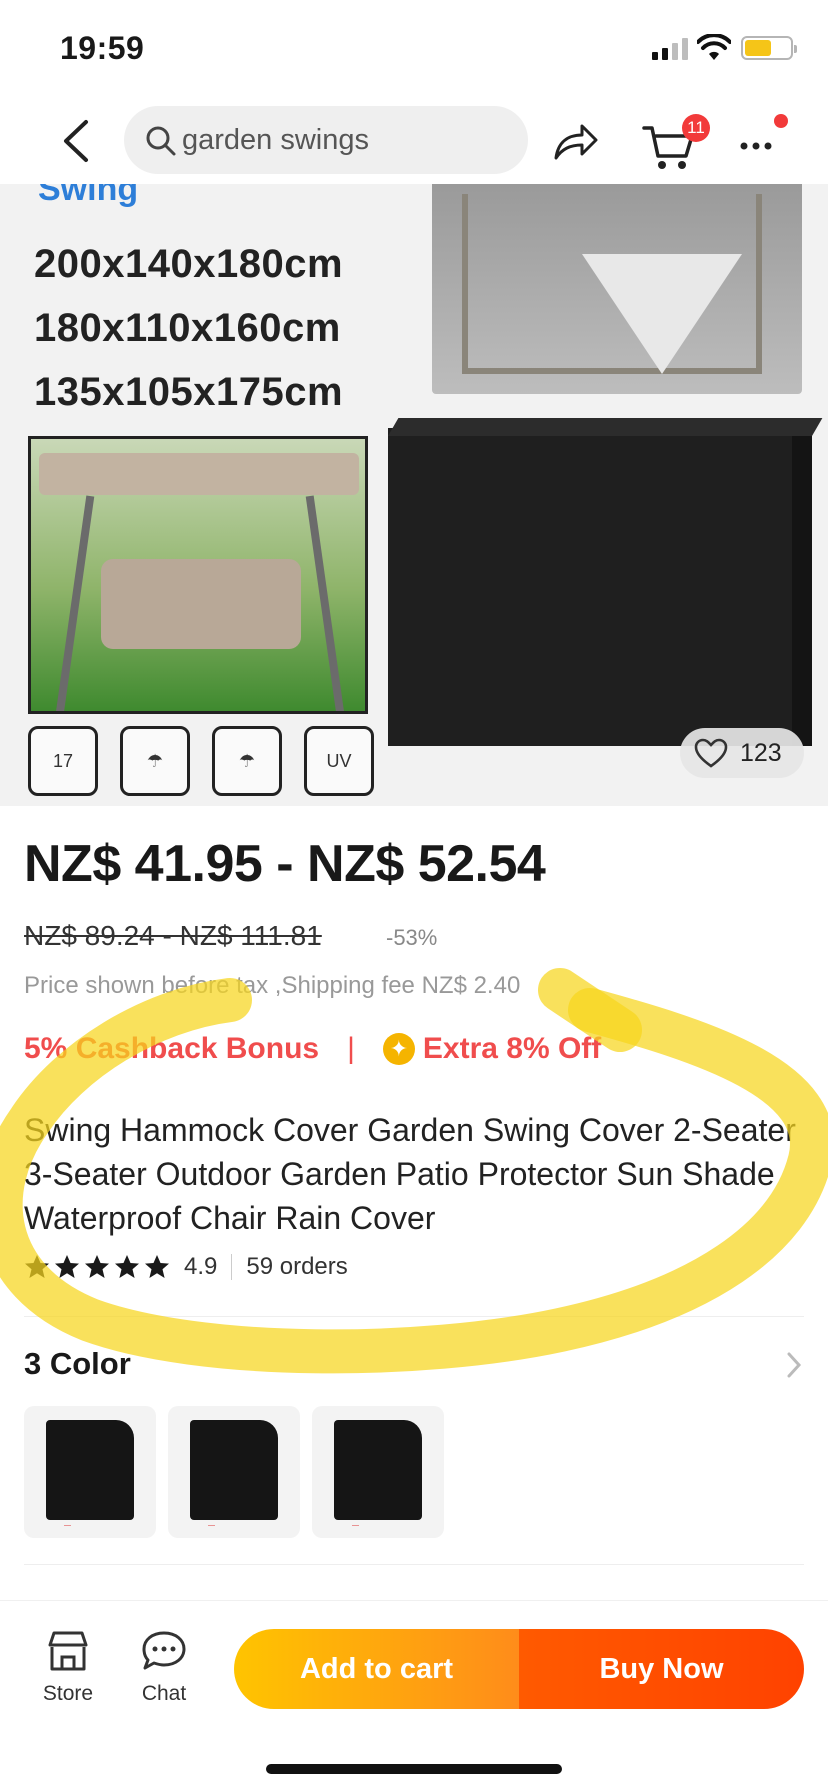  What do you see at coordinates (201, 1266) in the screenshot?
I see `rating-value: 4.9` at bounding box center [201, 1266].